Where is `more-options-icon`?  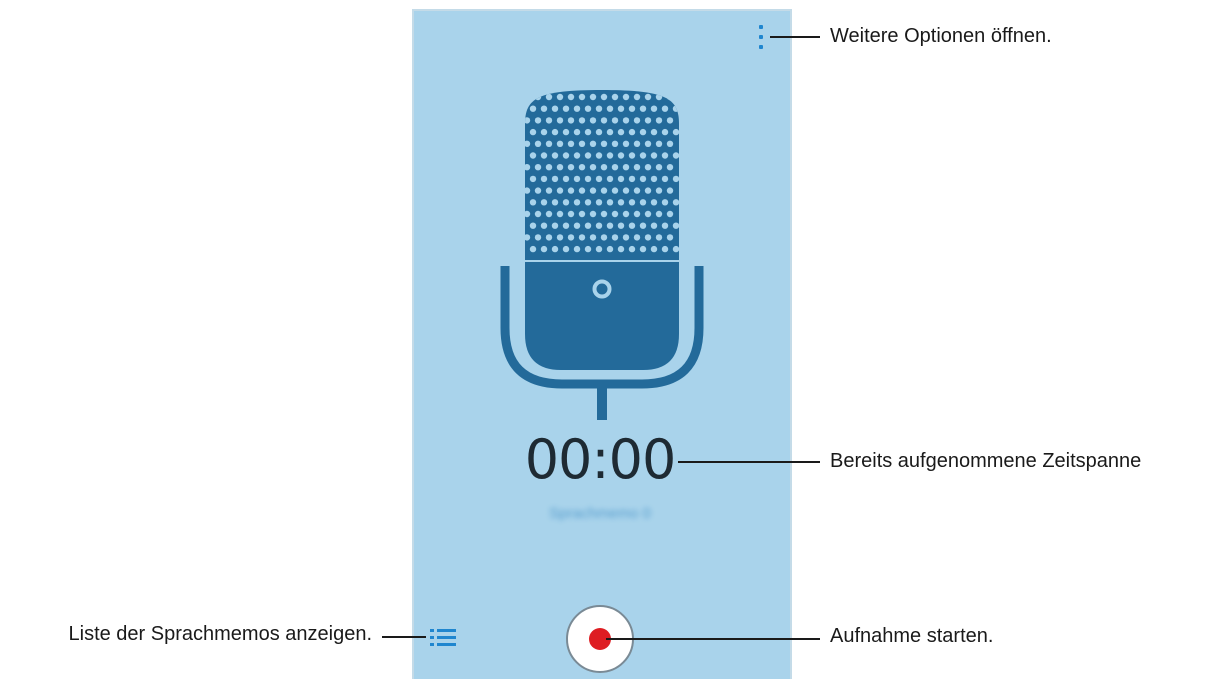 more-options-icon is located at coordinates (761, 37).